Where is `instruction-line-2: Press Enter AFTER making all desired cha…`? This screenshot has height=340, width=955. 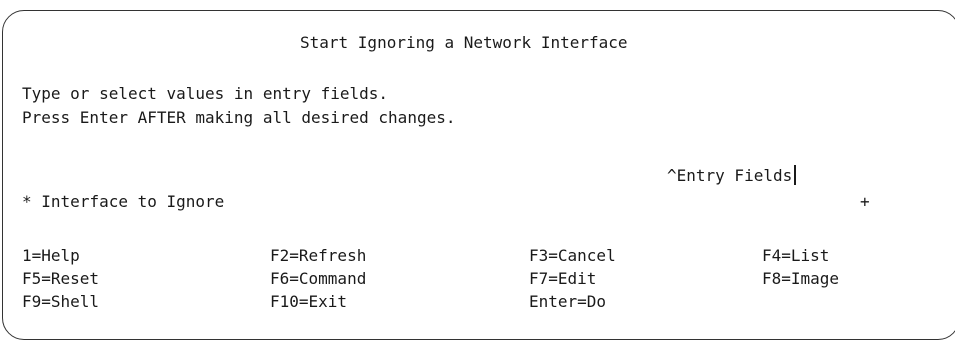 instruction-line-2: Press Enter AFTER making all desired cha… is located at coordinates (239, 117).